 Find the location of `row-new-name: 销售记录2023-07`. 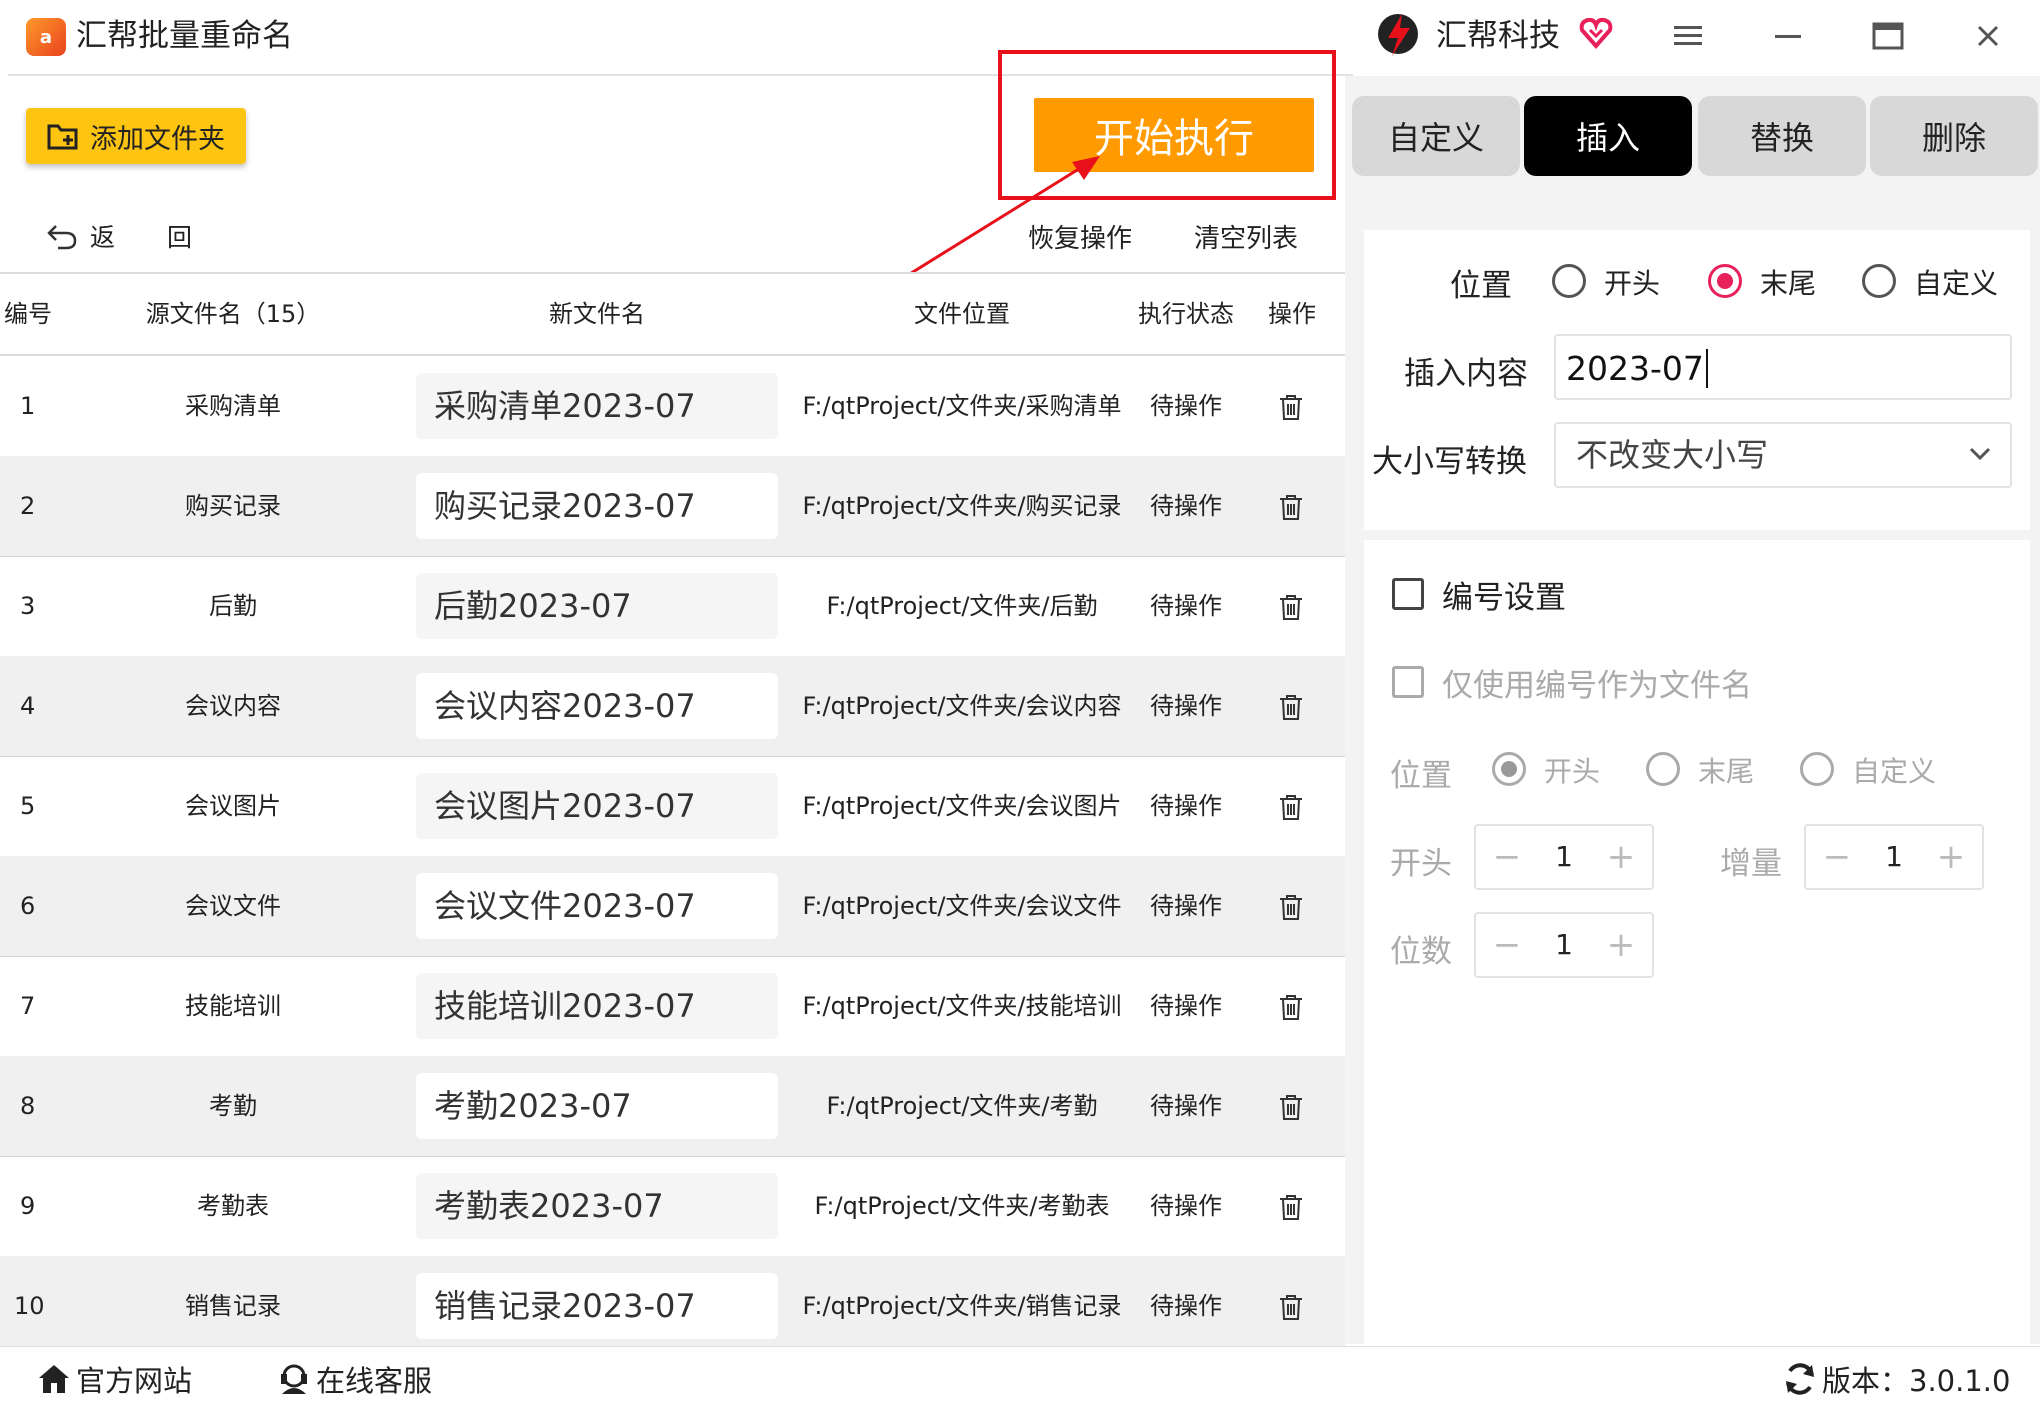

row-new-name: 销售记录2023-07 is located at coordinates (597, 1306).